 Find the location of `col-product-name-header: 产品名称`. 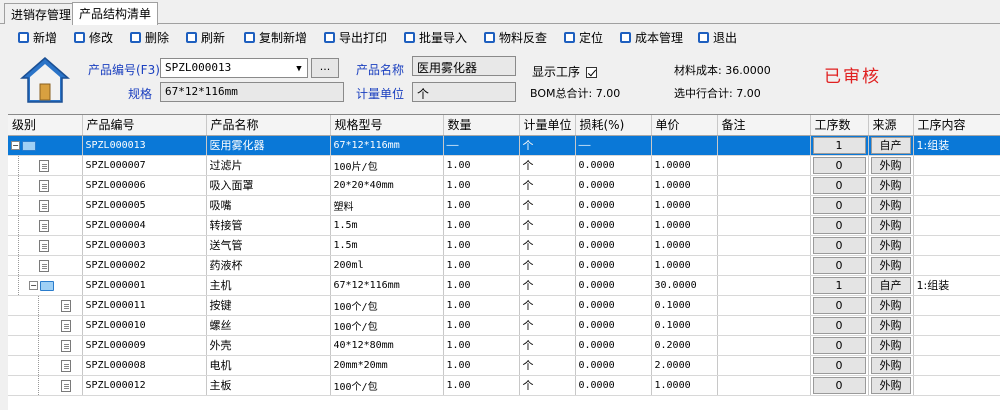

col-product-name-header: 产品名称 is located at coordinates (268, 125).